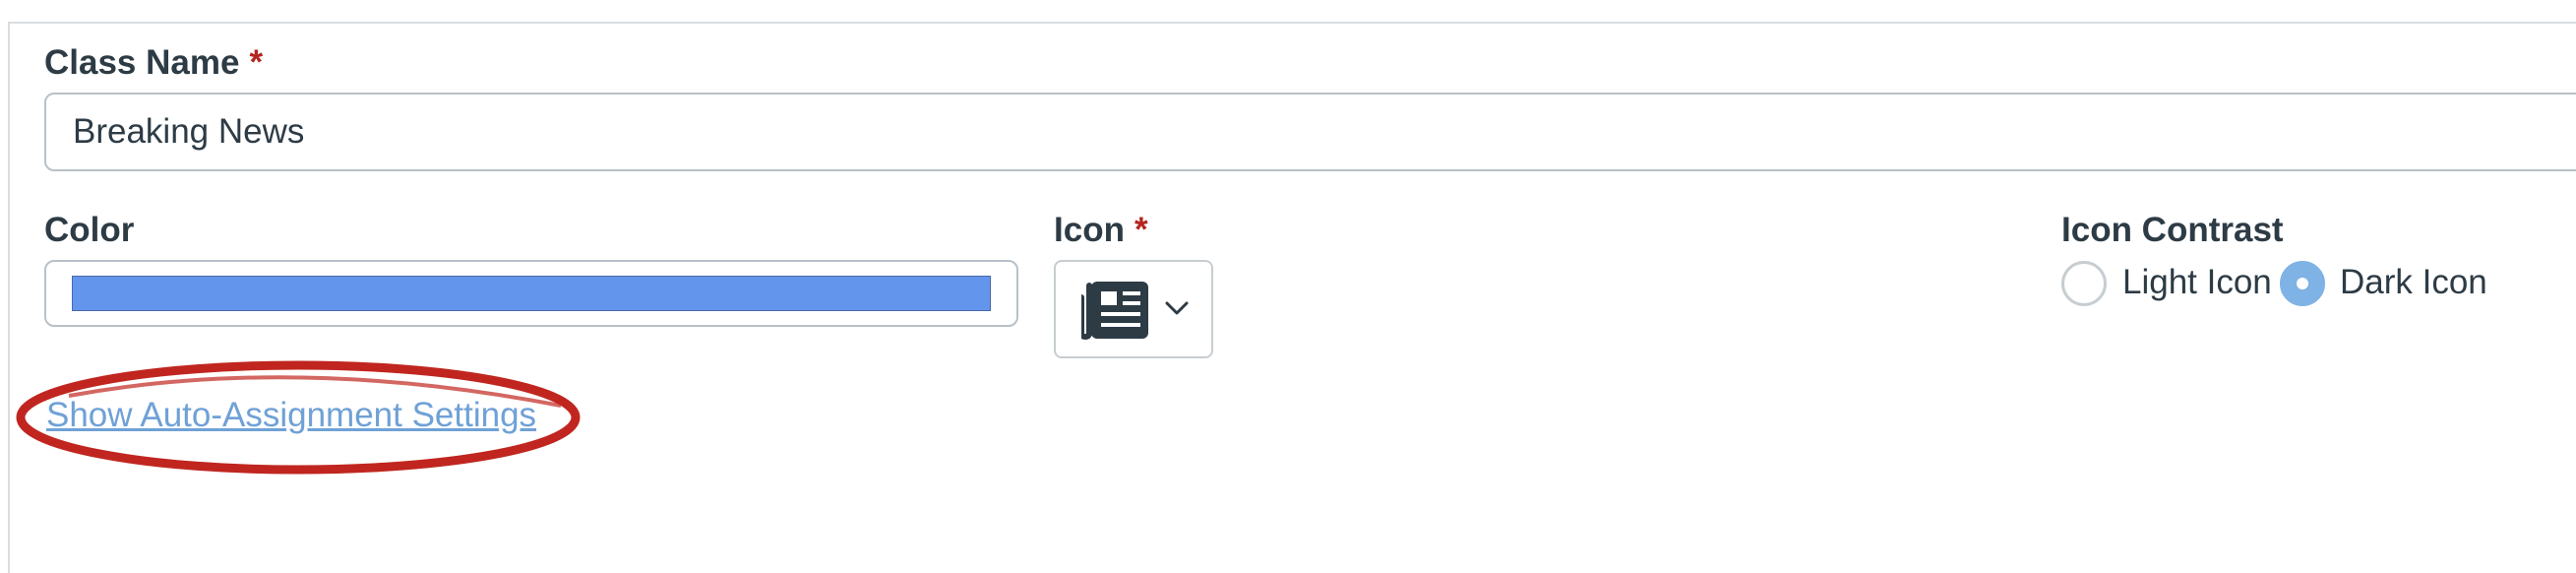  I want to click on light-icon-label: Light Icon, so click(2197, 282).